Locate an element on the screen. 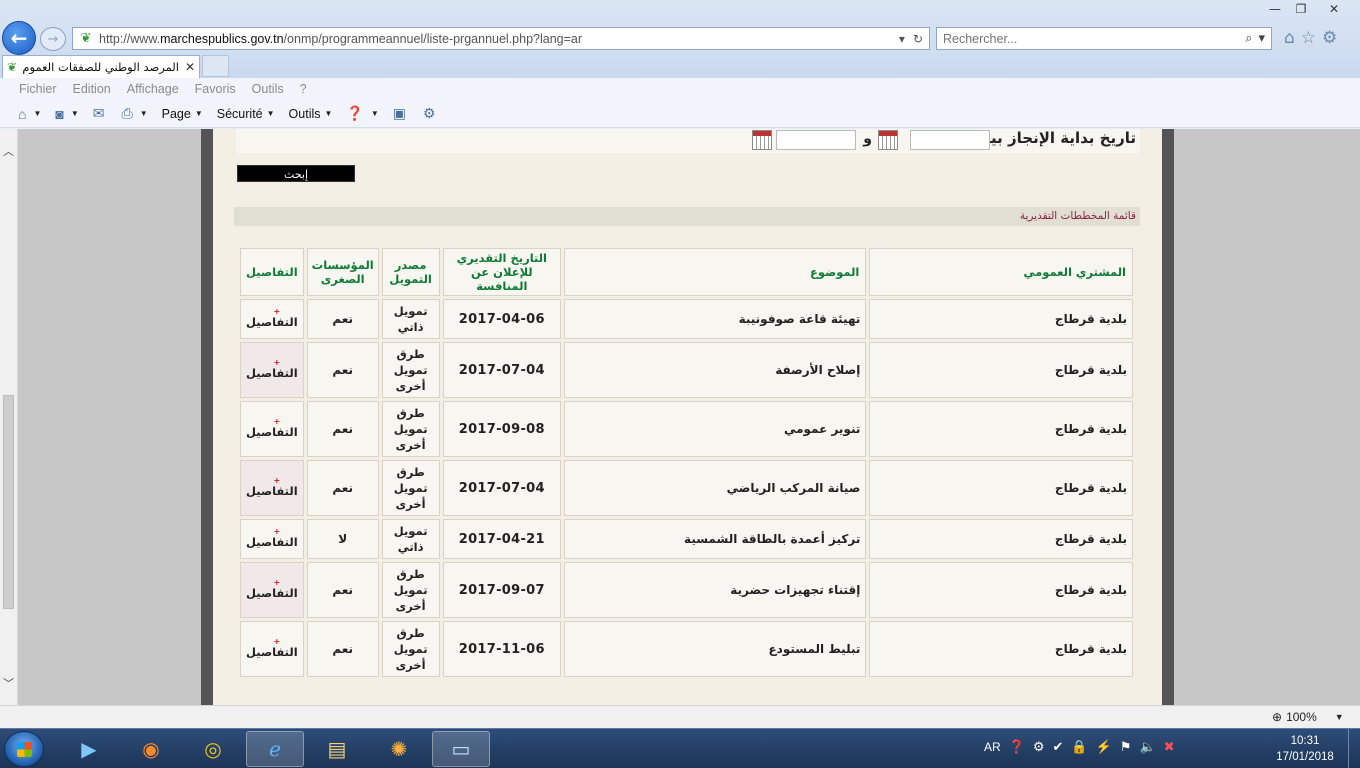 This screenshot has width=1360, height=768. firefox-icon: ◉ is located at coordinates (151, 749).